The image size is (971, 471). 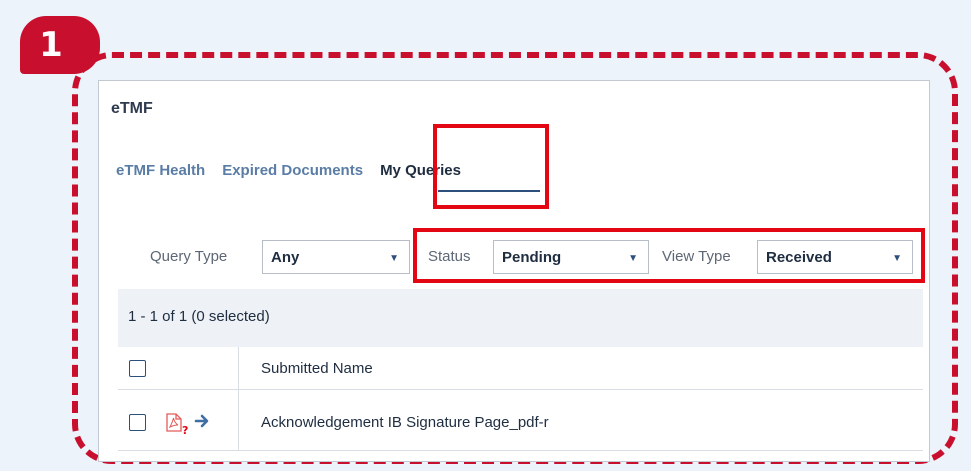 What do you see at coordinates (669, 255) in the screenshot?
I see `filter-highlight-box` at bounding box center [669, 255].